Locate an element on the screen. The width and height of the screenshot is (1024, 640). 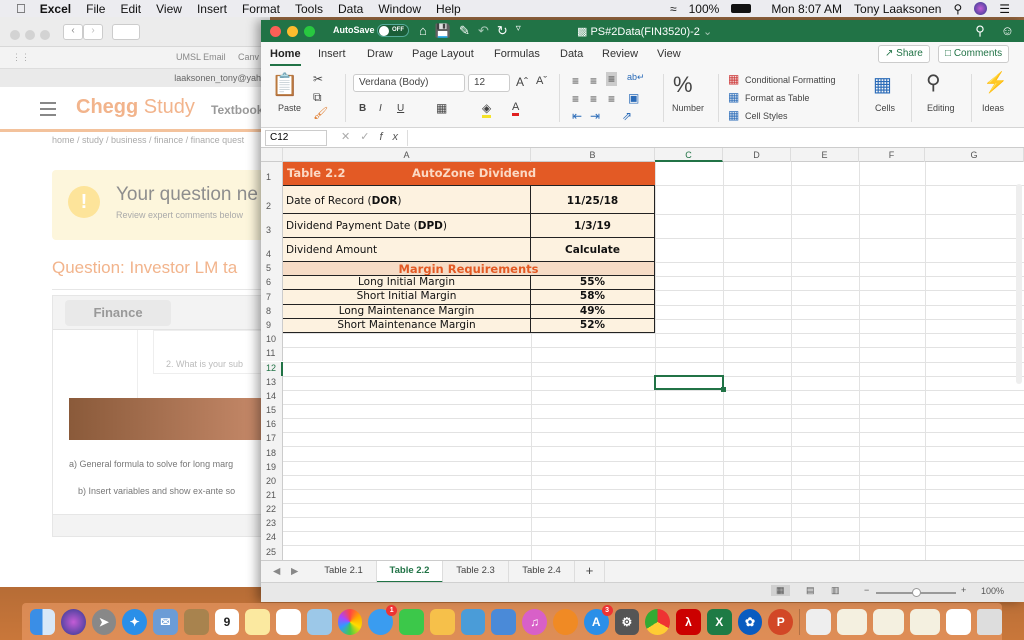
margin-label-cell: Long Initial Margin is located at coordinates (407, 283).